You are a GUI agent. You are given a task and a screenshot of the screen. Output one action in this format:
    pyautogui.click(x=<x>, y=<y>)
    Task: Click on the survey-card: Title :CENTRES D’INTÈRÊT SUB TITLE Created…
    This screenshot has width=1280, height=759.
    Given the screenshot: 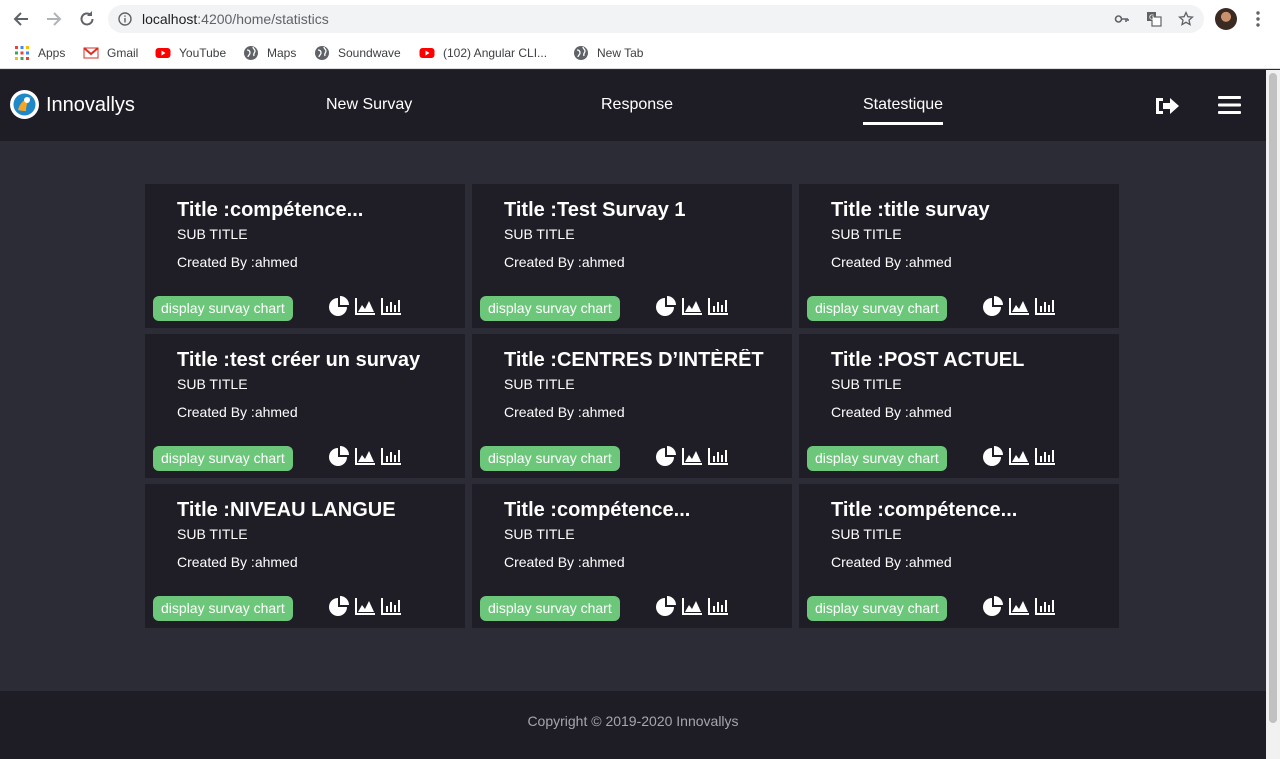 What is the action you would take?
    pyautogui.click(x=632, y=406)
    